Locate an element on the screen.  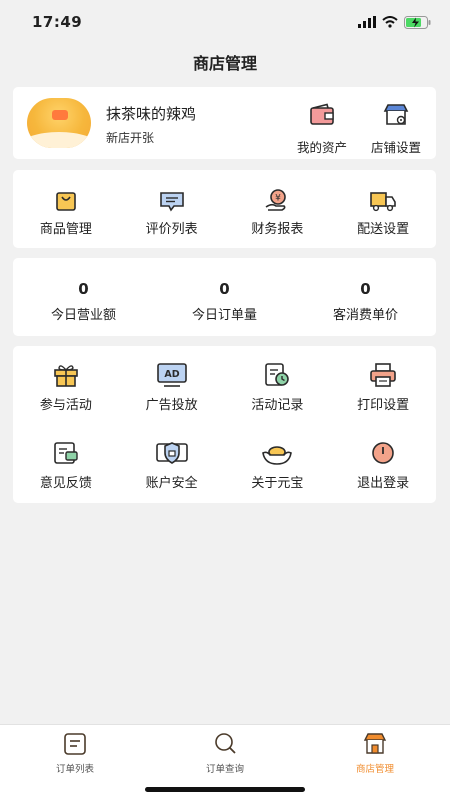
shop-name: 抹茶味的辣鸡 is located at coordinates (151, 114).